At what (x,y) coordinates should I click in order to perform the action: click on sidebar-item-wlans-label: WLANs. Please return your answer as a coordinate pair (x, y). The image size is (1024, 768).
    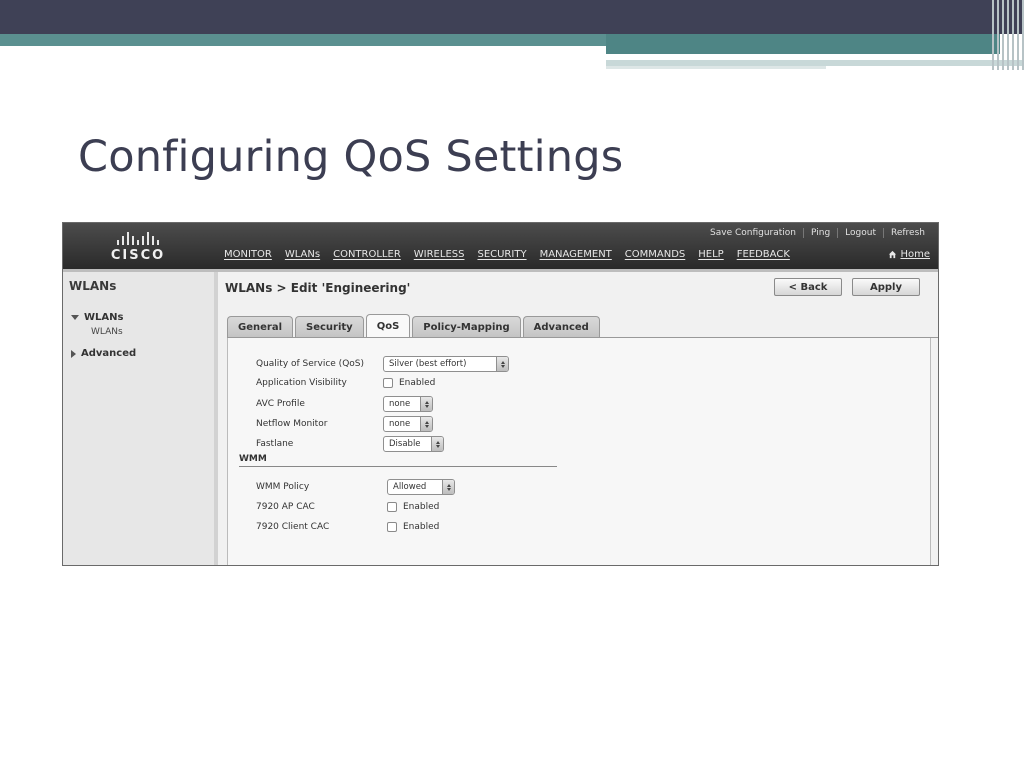
    Looking at the image, I should click on (104, 317).